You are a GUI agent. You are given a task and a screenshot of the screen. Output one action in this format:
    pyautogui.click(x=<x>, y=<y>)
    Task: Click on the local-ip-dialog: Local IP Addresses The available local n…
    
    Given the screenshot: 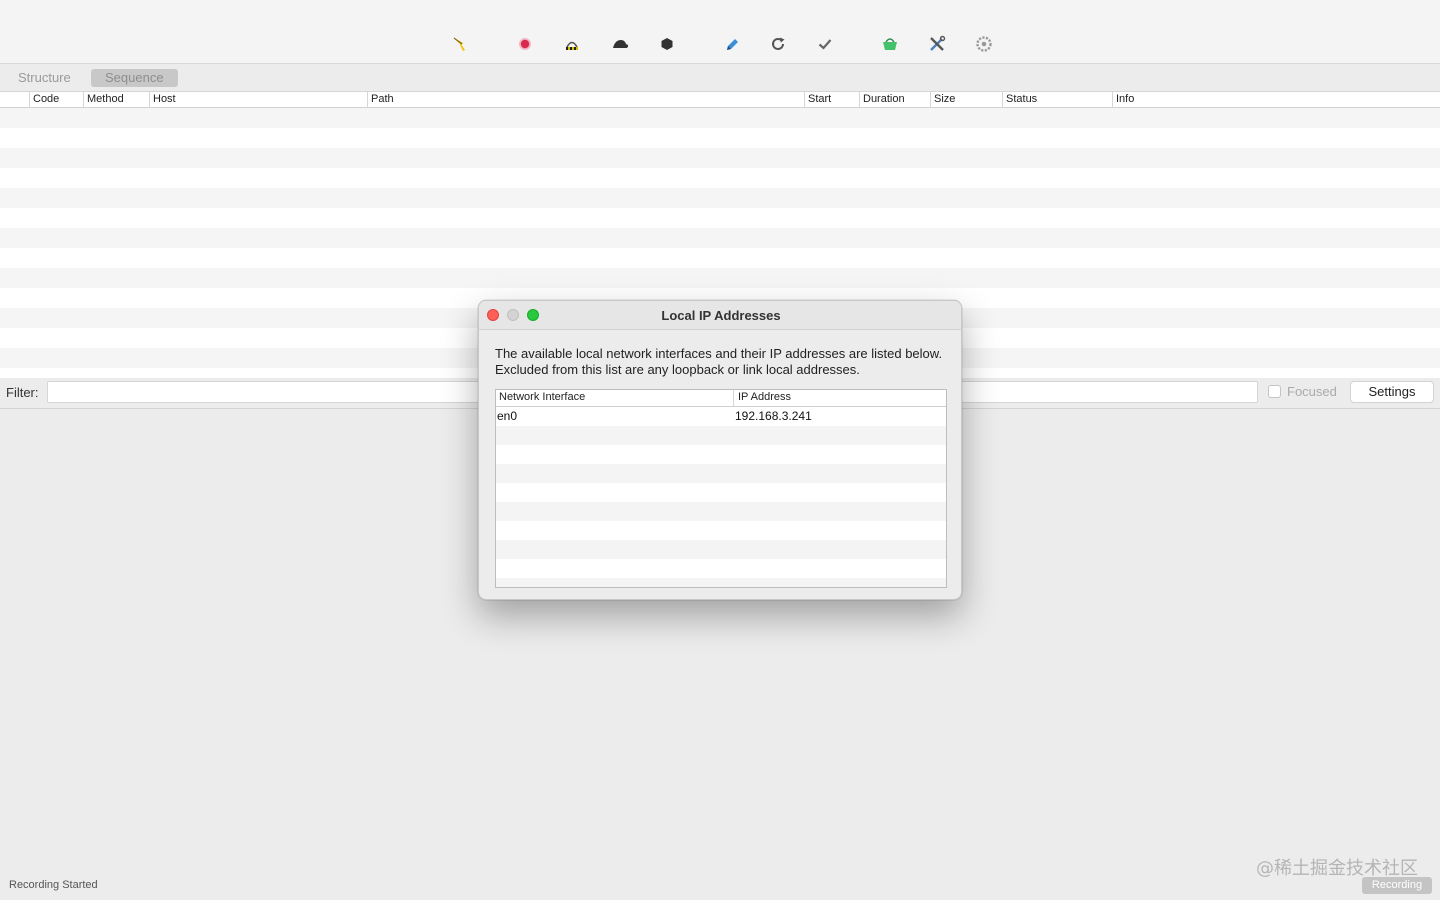 What is the action you would take?
    pyautogui.click(x=720, y=450)
    